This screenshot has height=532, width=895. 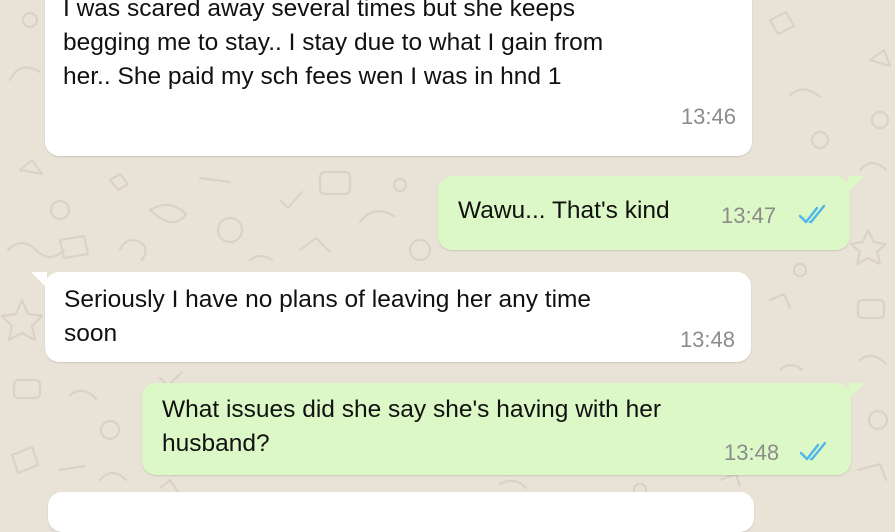 I want to click on outgoing-message-bubble: Wawu... That's kind 13:47, so click(x=651, y=213).